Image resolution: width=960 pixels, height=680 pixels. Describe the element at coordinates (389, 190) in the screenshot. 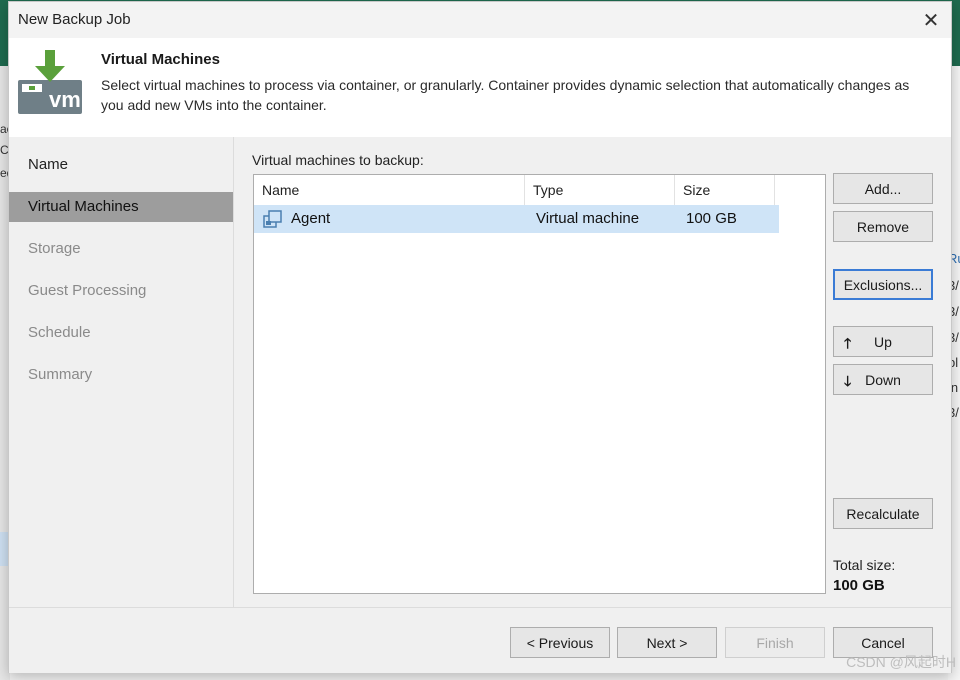

I see `column-header-name: Name` at that location.